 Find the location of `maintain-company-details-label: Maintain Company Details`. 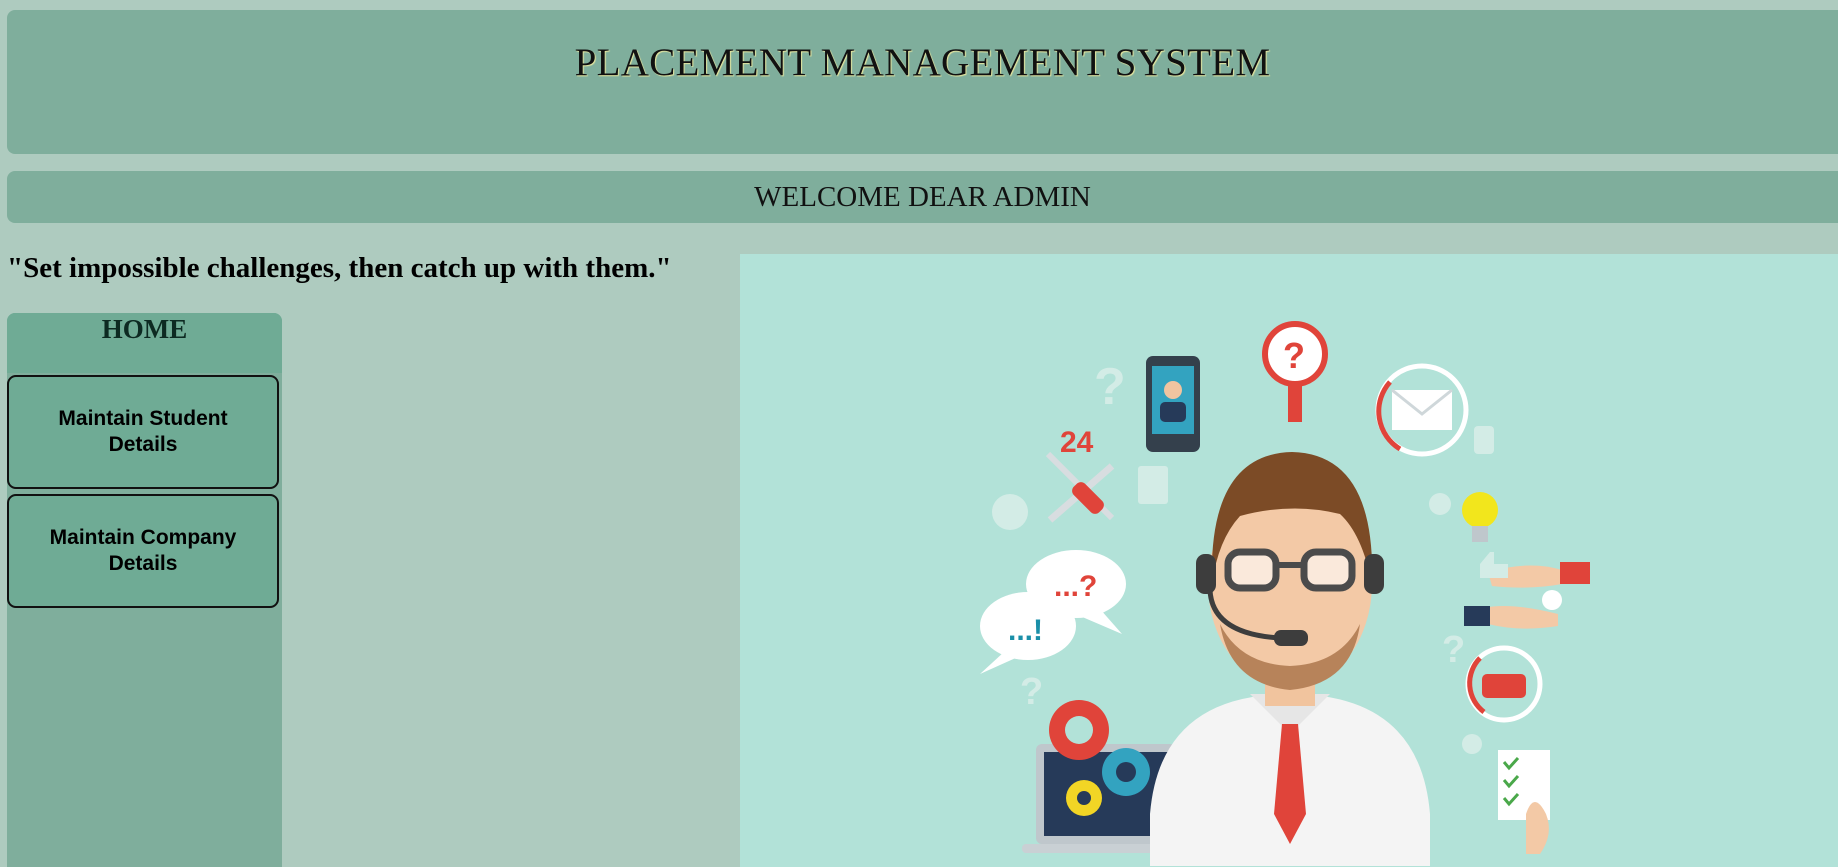

maintain-company-details-label: Maintain Company Details is located at coordinates (143, 550).